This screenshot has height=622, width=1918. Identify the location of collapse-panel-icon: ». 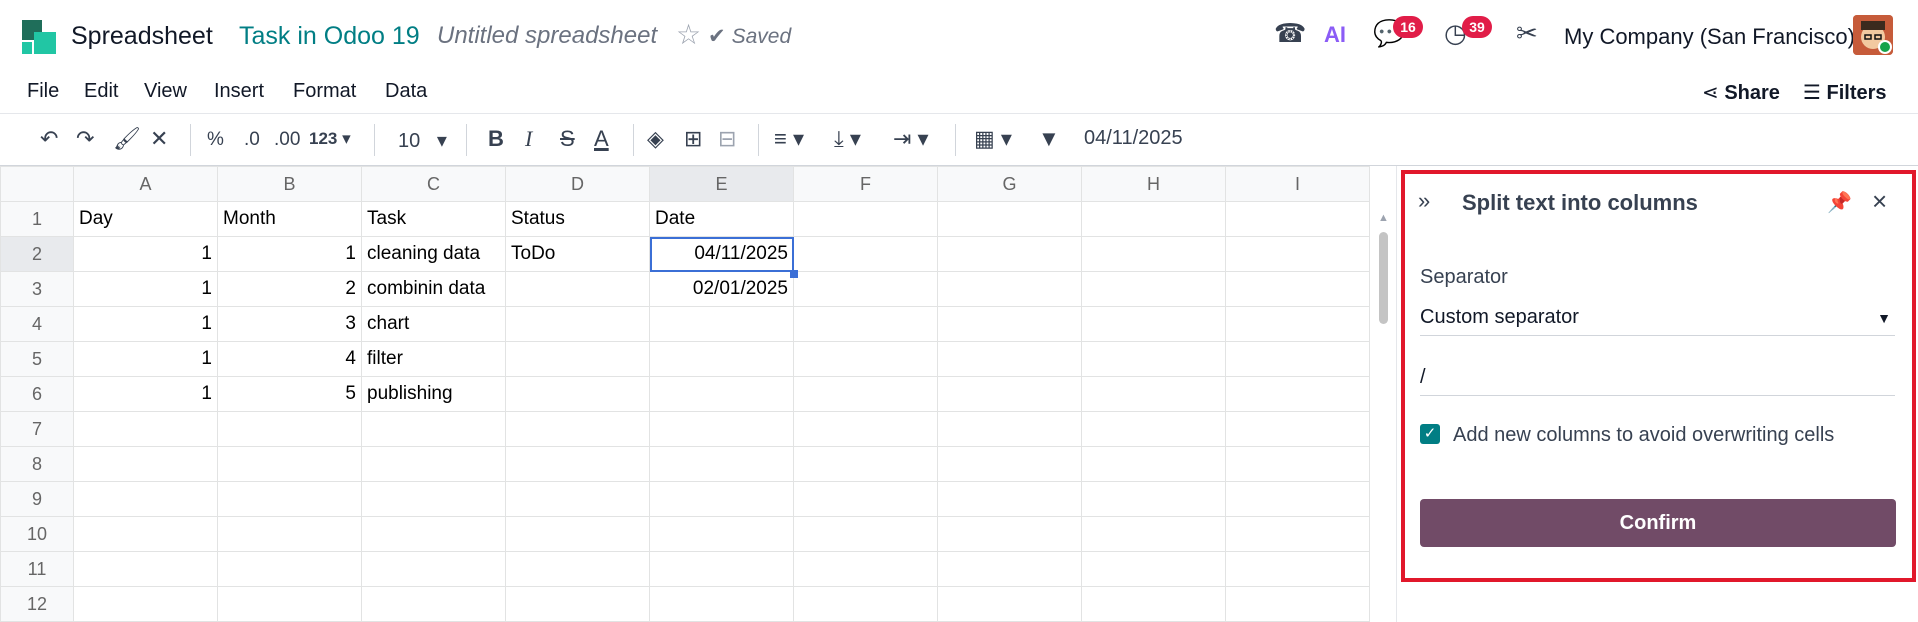
(1424, 201).